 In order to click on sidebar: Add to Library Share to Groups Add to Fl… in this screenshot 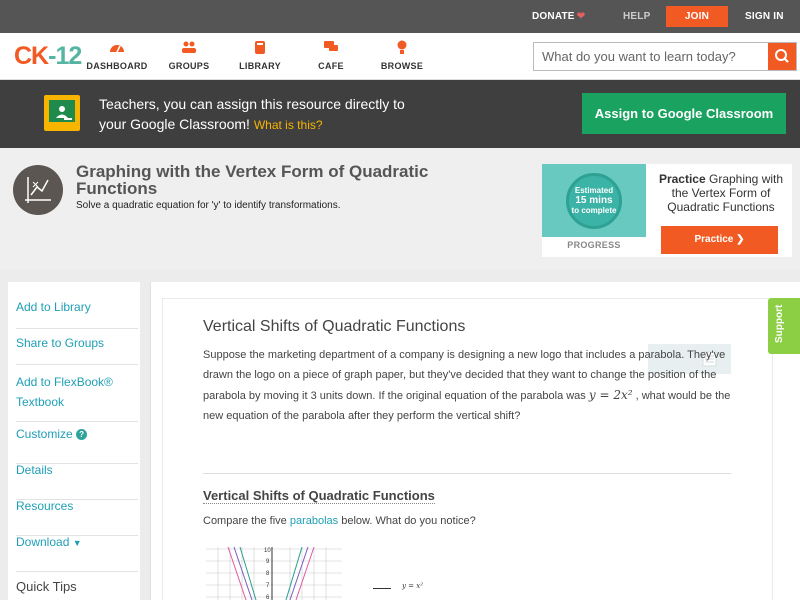, I will do `click(74, 441)`.